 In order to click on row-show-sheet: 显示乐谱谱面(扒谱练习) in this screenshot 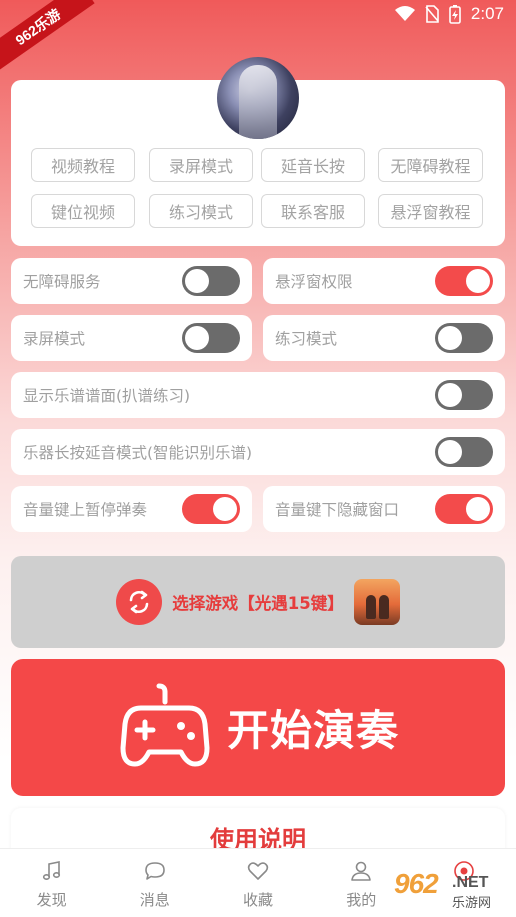, I will do `click(258, 395)`.